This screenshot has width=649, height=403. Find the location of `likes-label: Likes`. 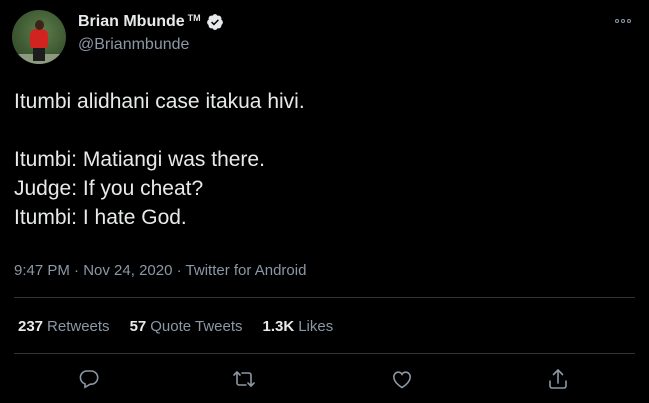

likes-label: Likes is located at coordinates (316, 326).